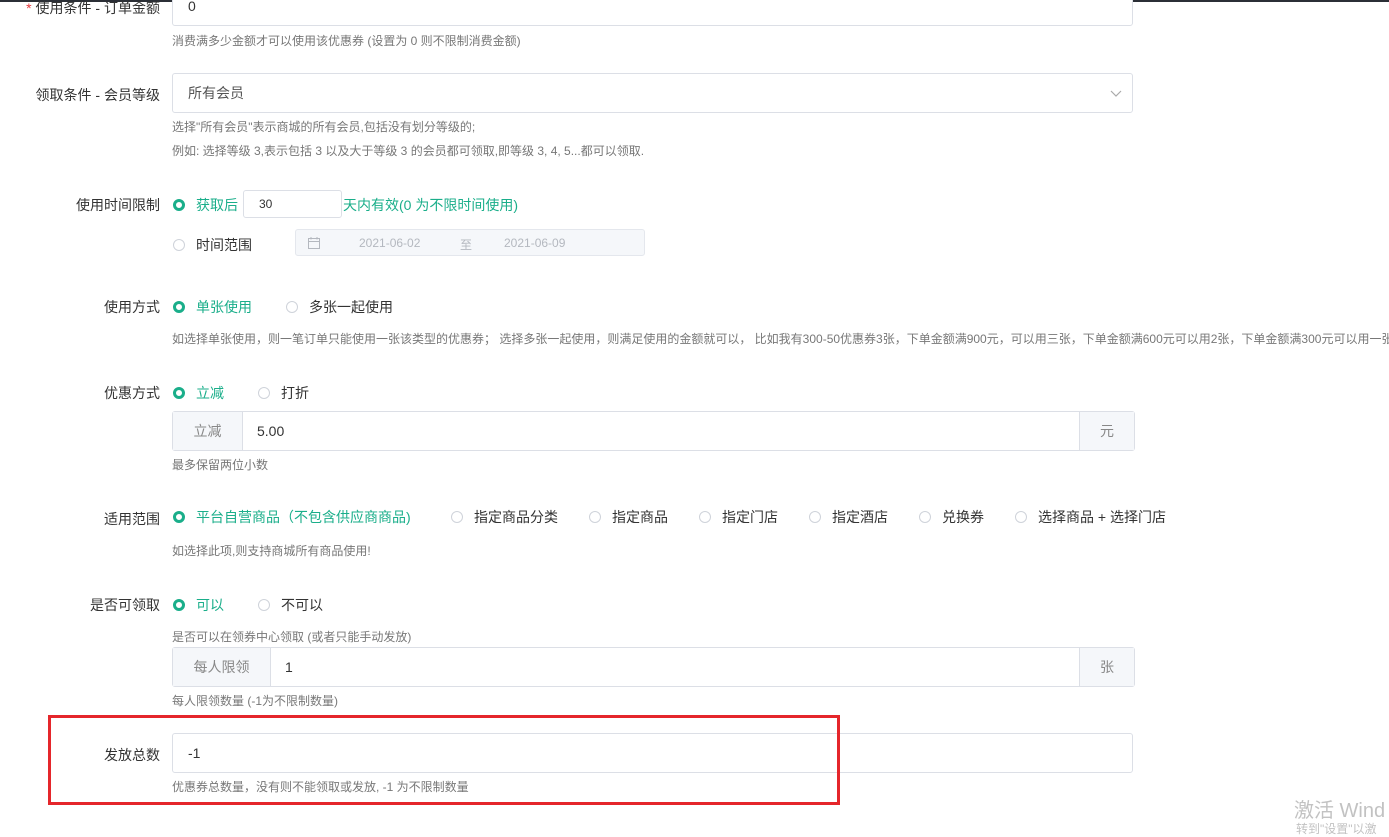 The height and width of the screenshot is (837, 1389). What do you see at coordinates (302, 605) in the screenshot?
I see `radio-claimable-no-label: 不可以` at bounding box center [302, 605].